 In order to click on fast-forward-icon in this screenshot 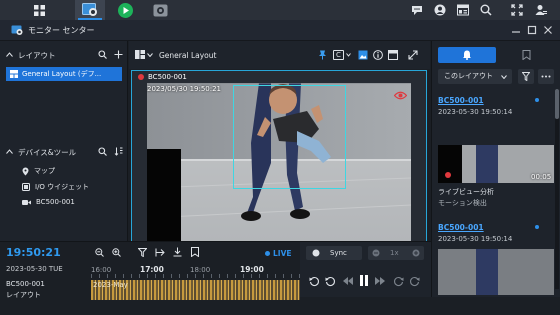, I will do `click(380, 281)`.